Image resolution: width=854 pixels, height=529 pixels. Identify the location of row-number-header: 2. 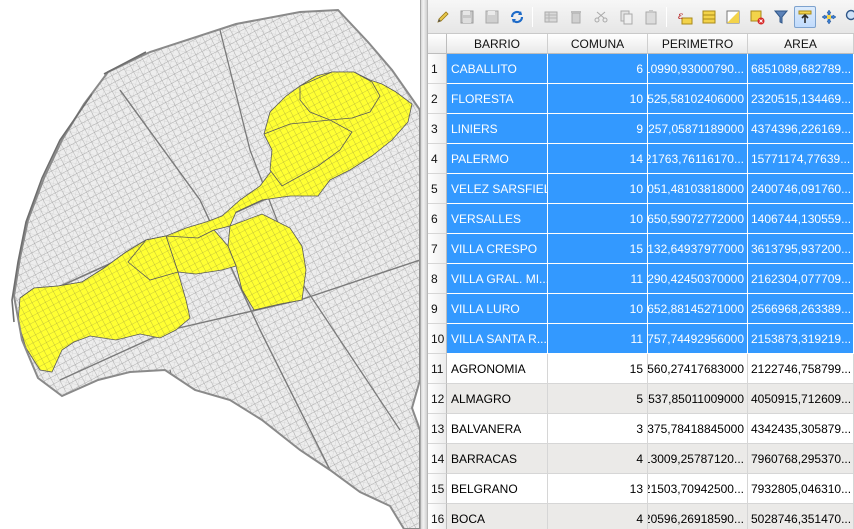
(437, 99).